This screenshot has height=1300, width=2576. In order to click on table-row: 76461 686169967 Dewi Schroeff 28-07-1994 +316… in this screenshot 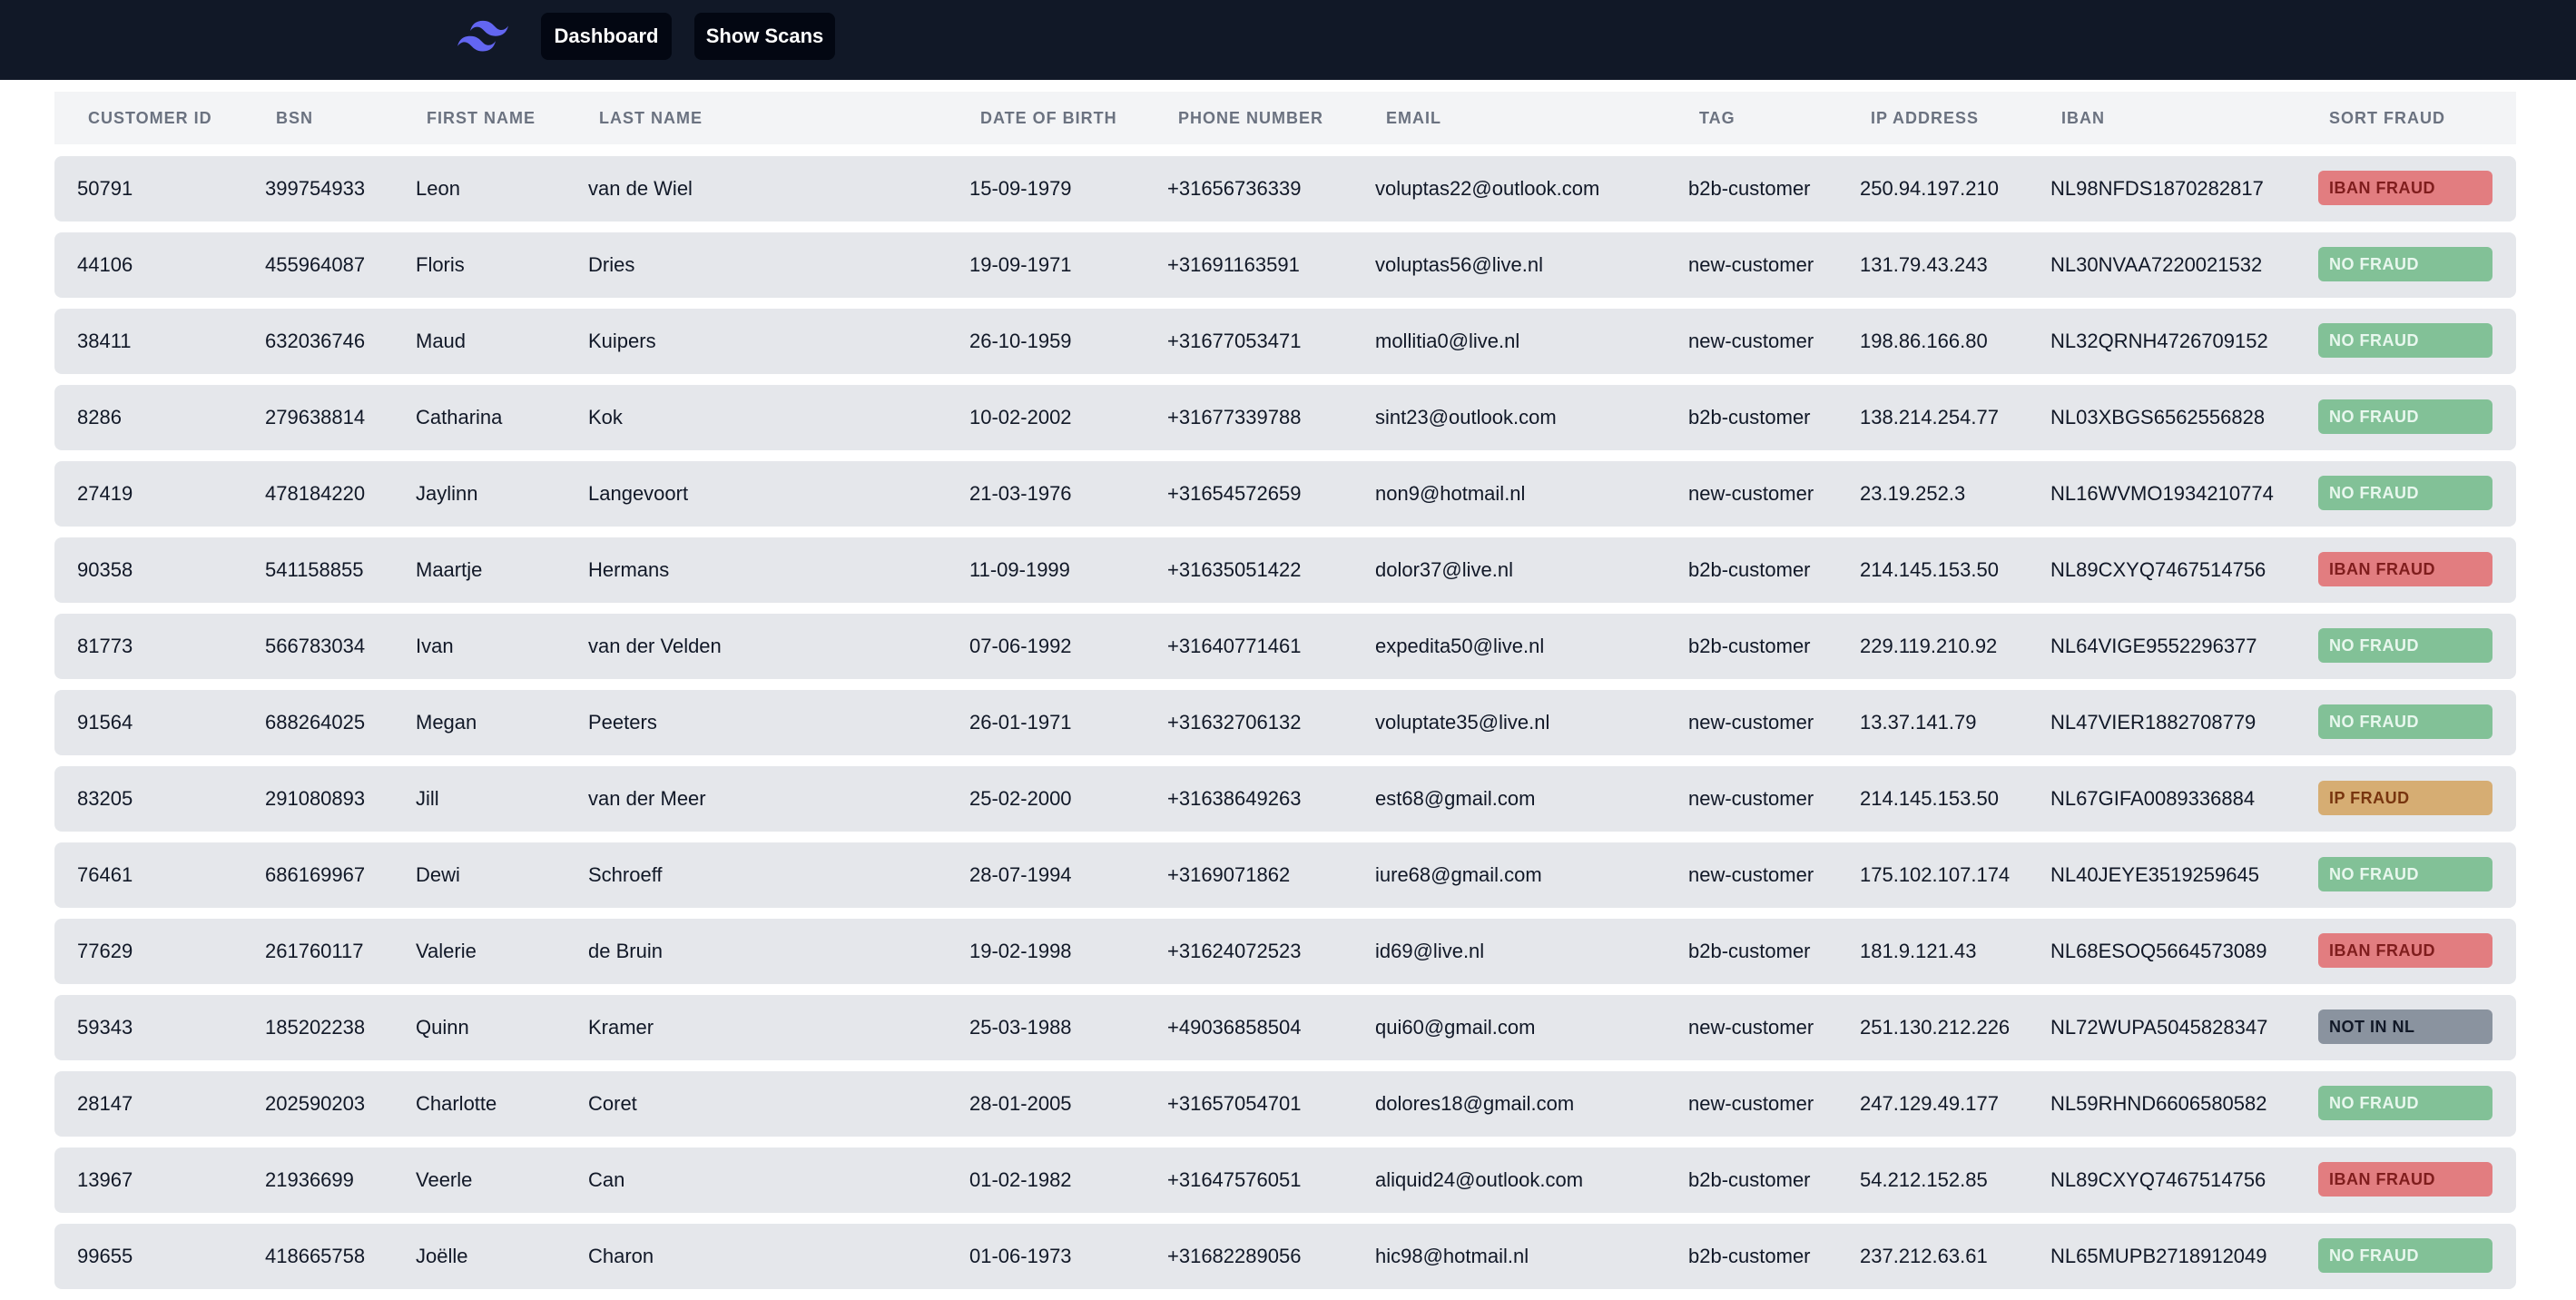, I will do `click(1285, 875)`.